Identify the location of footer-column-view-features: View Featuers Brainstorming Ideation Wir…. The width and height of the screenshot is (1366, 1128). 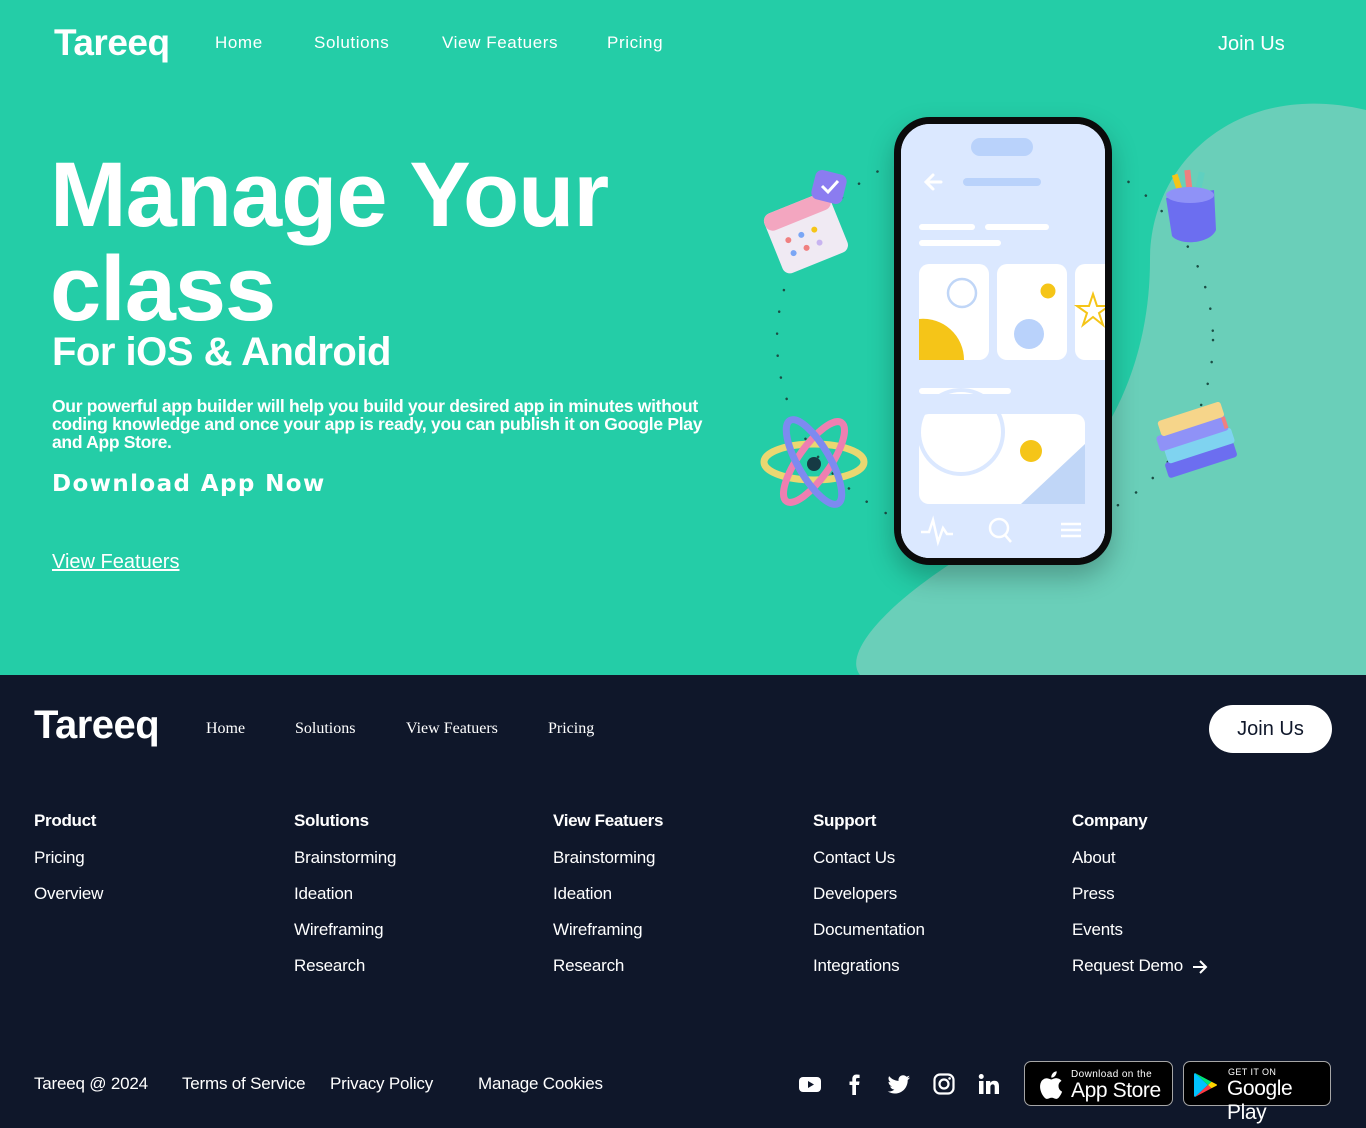
(673, 901).